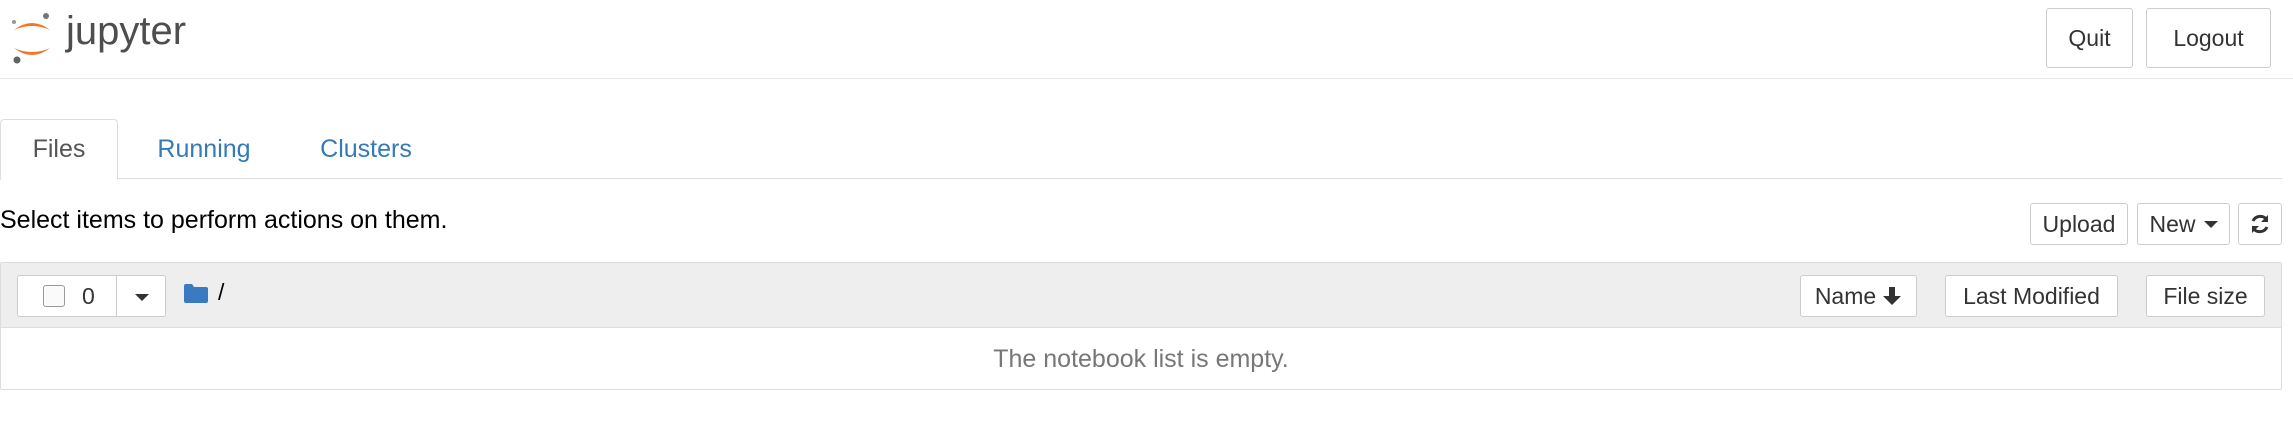 The width and height of the screenshot is (2293, 435). I want to click on select-divider, so click(116, 296).